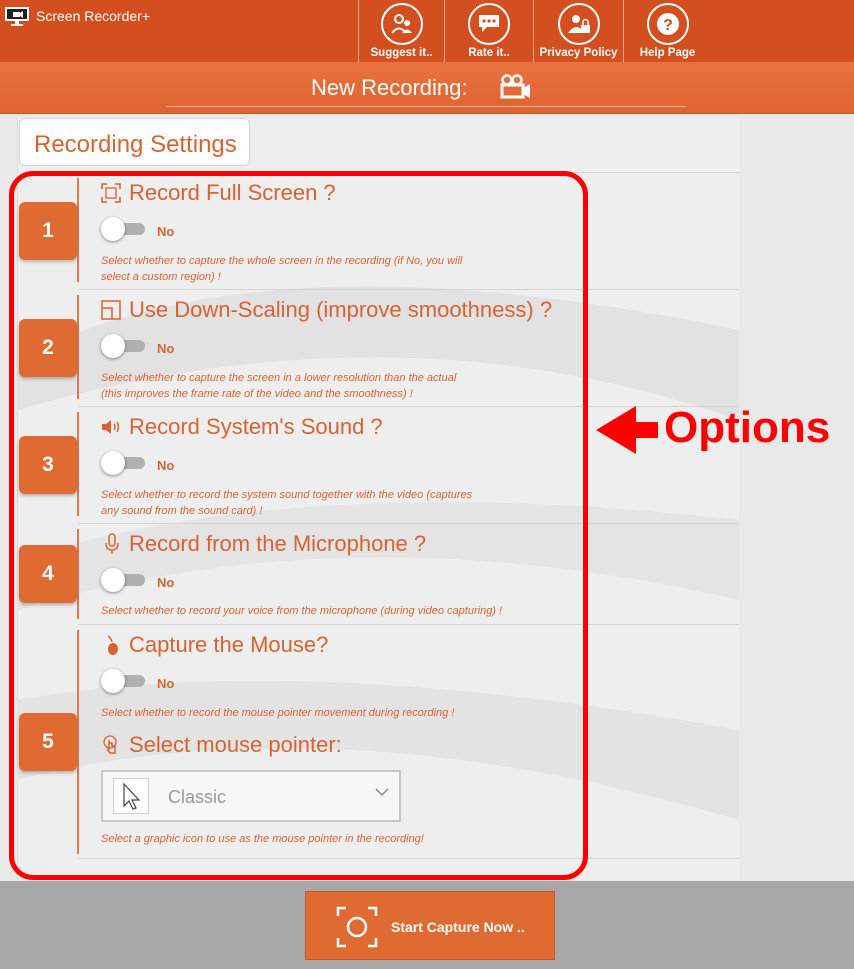  I want to click on speaker-icon, so click(111, 427).